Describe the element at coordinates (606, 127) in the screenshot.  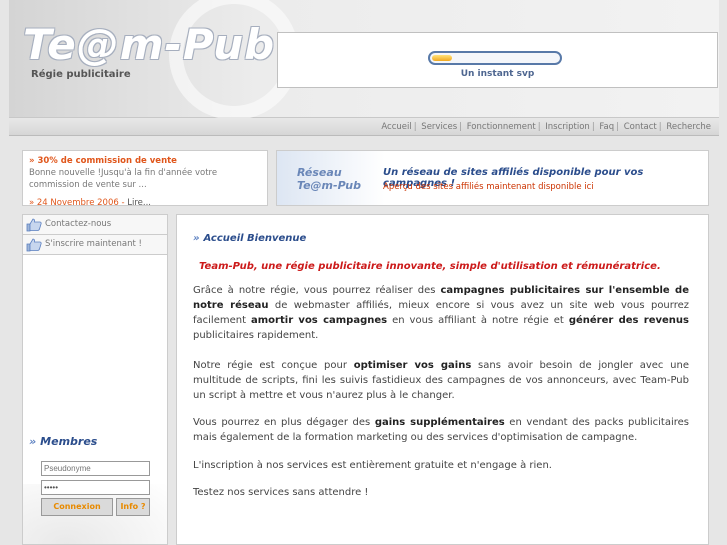
I see `nav-faq: Faq` at that location.